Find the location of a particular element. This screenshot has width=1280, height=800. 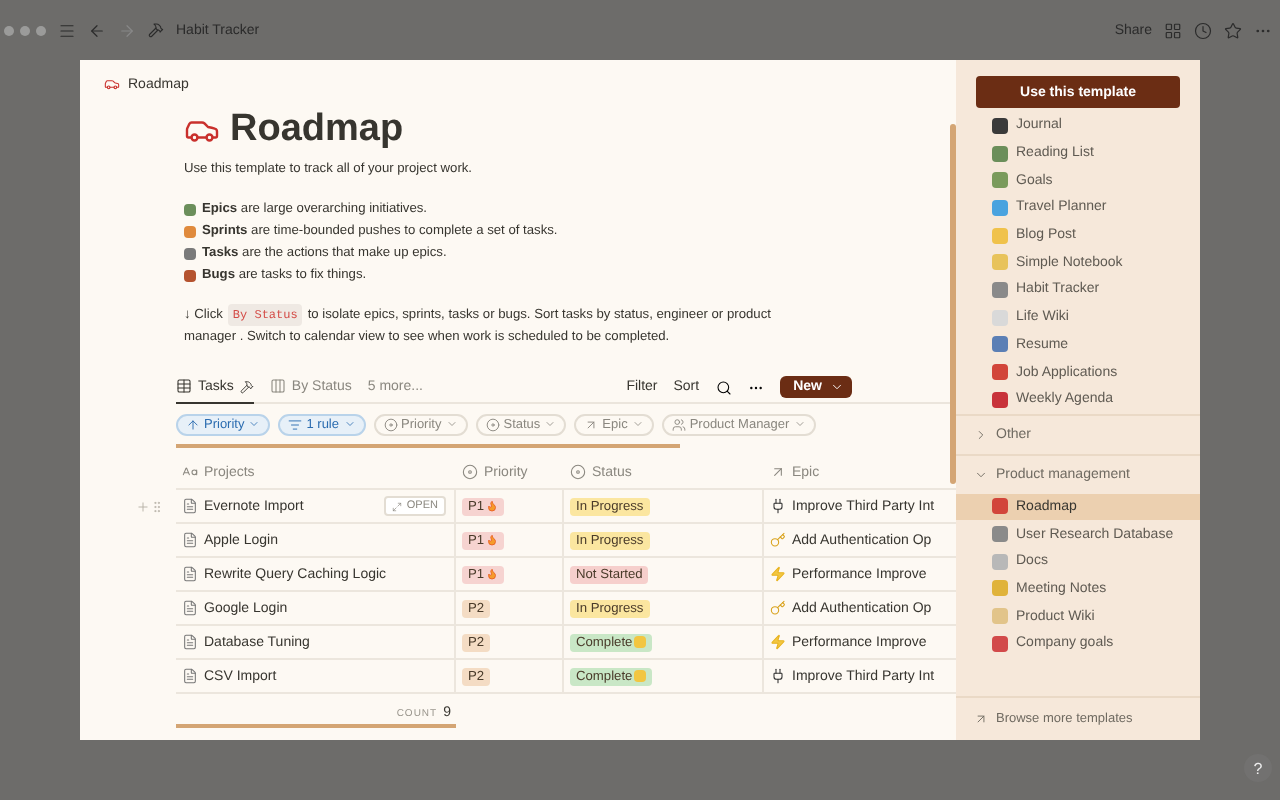

menu-icon is located at coordinates (67, 30).